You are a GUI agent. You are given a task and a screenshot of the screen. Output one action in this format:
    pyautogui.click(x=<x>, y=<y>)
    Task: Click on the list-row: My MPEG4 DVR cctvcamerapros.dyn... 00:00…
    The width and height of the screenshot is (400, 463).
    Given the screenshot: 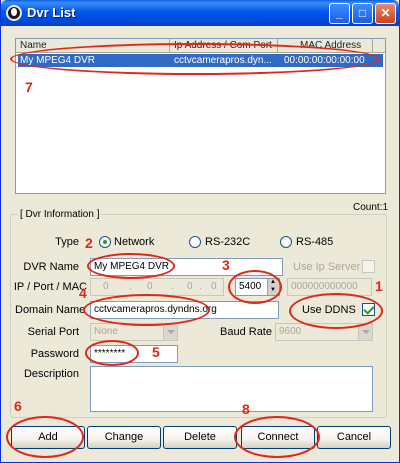 What is the action you would take?
    pyautogui.click(x=200, y=60)
    